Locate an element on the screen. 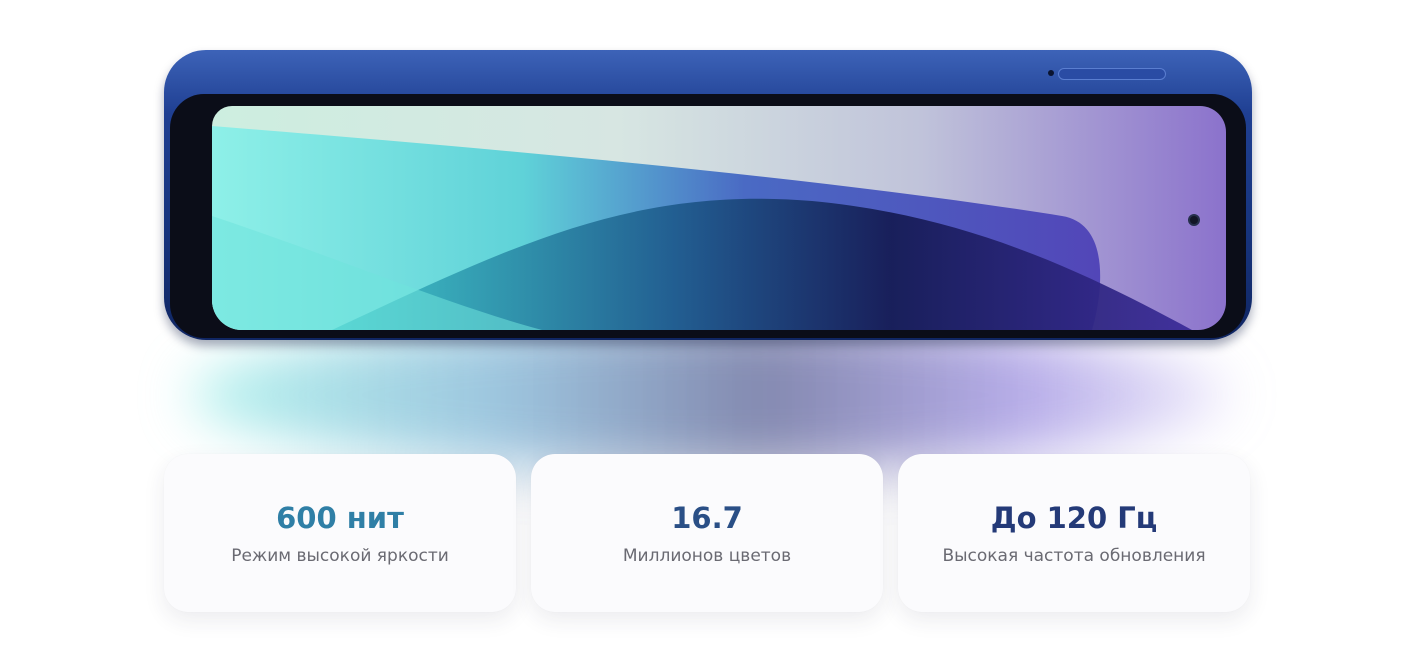 The width and height of the screenshot is (1416, 671). stat-card-colors: 16.7 Миллионов цветов is located at coordinates (707, 533).